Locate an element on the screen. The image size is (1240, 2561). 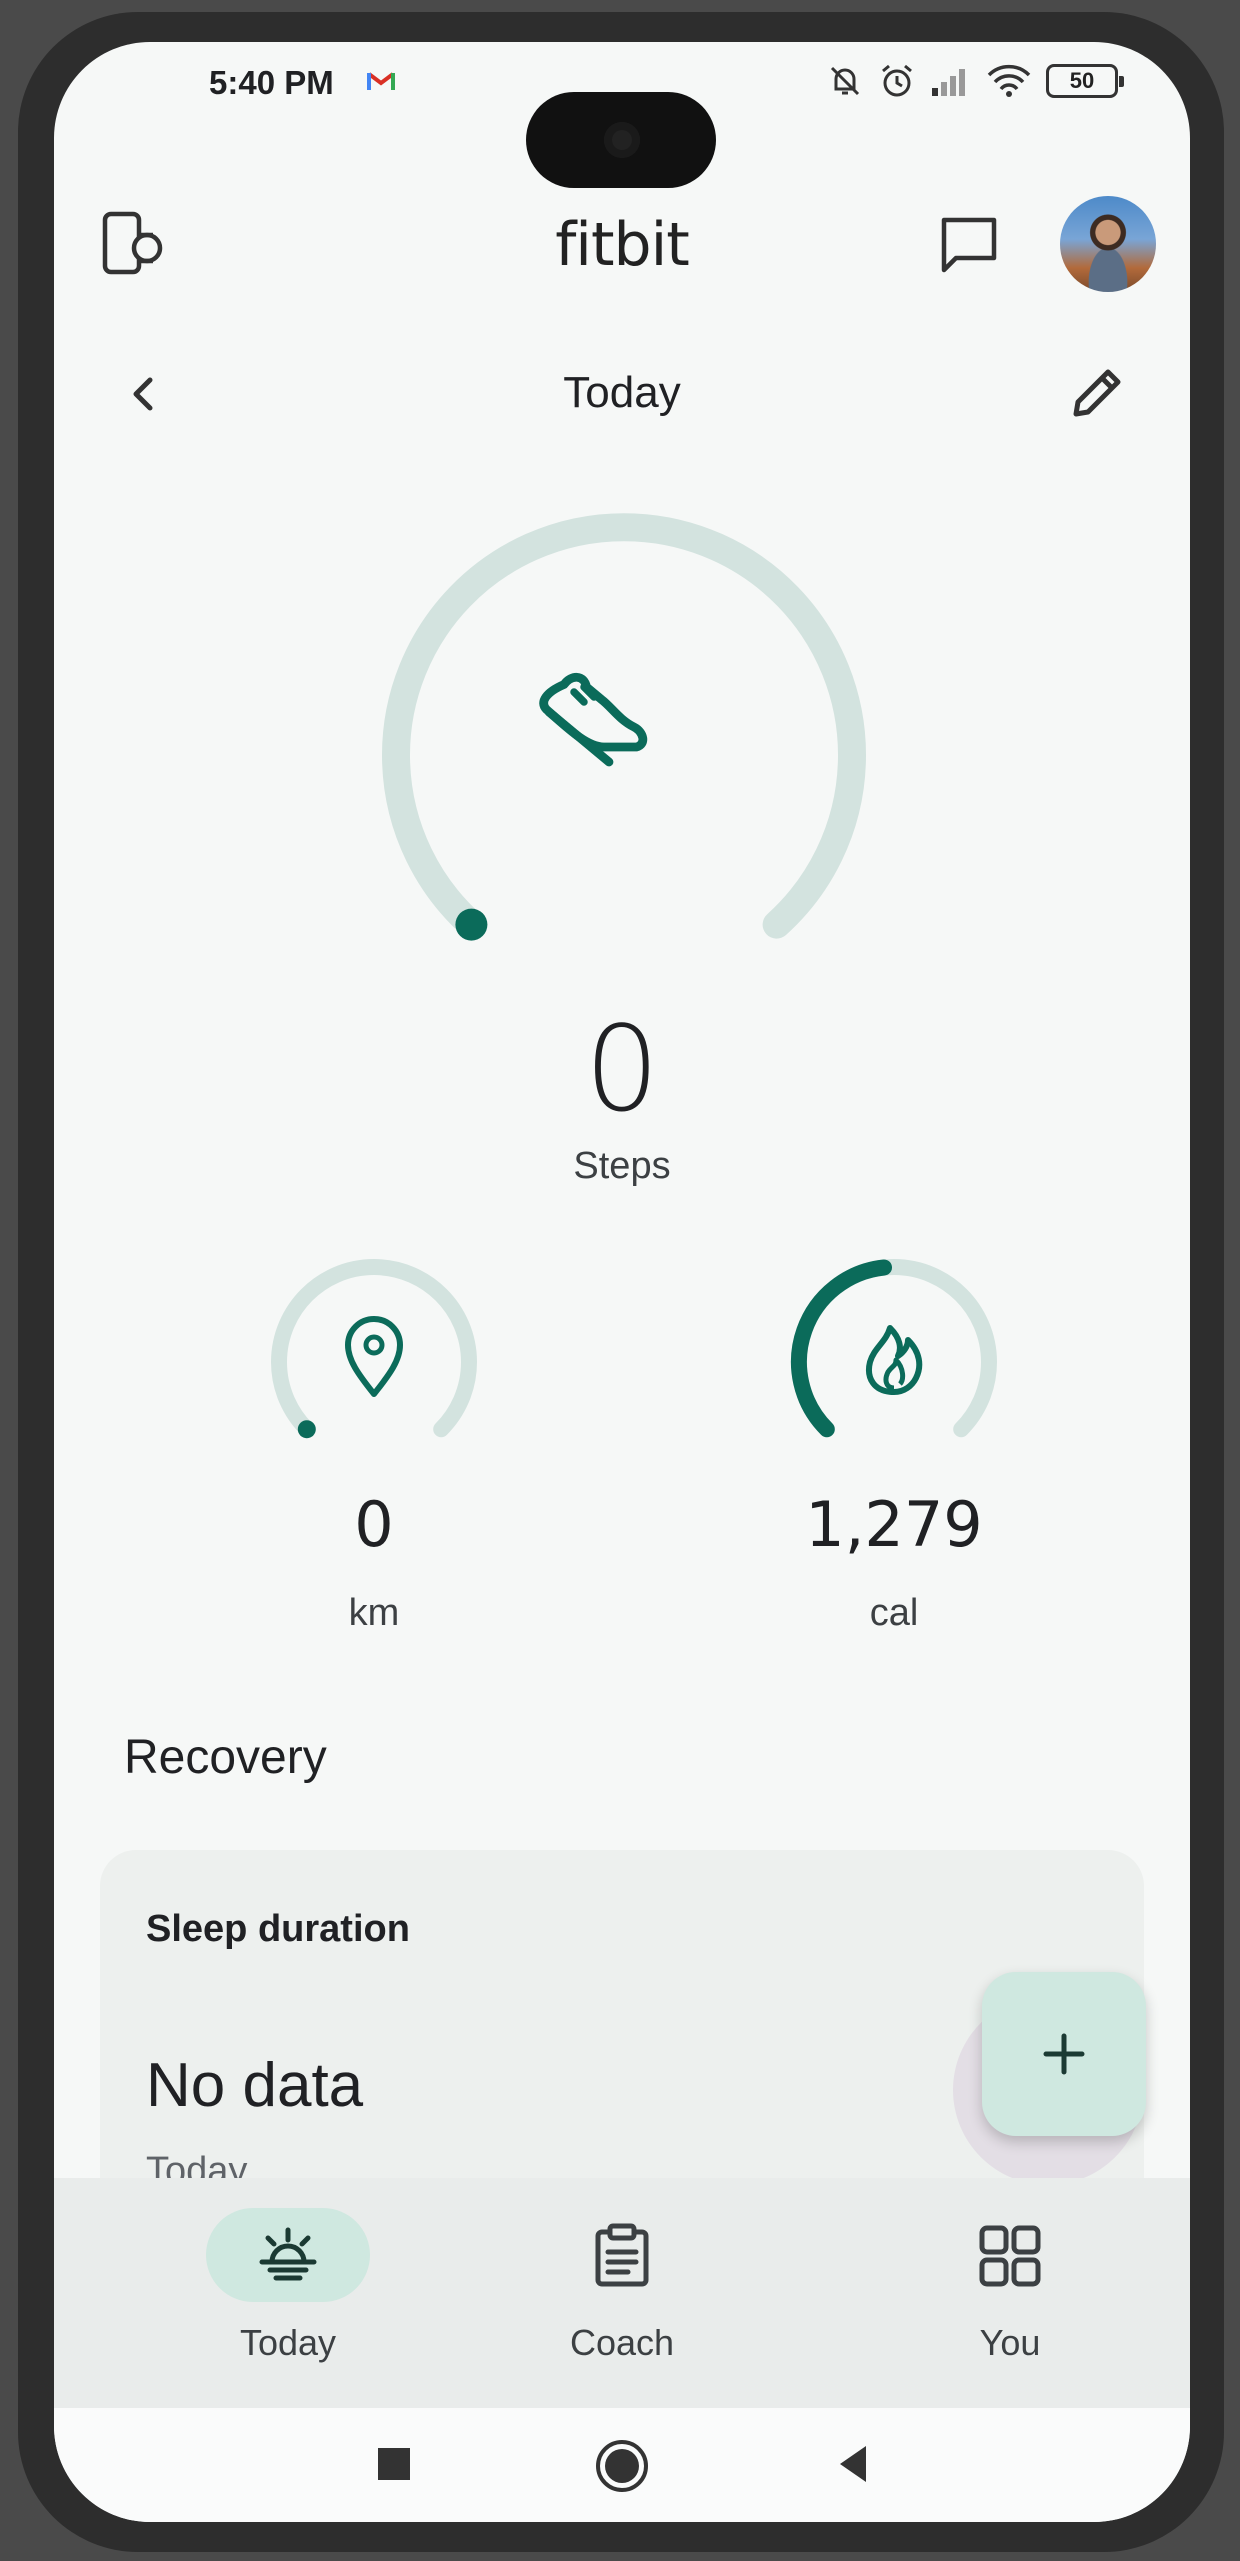
calories-progress-arc is located at coordinates (841, 1348).